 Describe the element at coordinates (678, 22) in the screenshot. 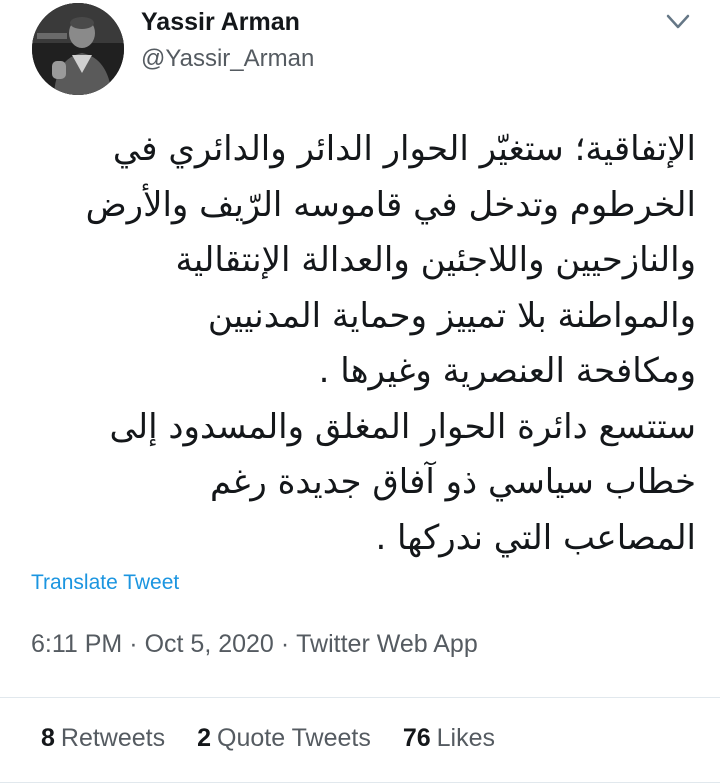

I see `chevron-down-icon` at that location.